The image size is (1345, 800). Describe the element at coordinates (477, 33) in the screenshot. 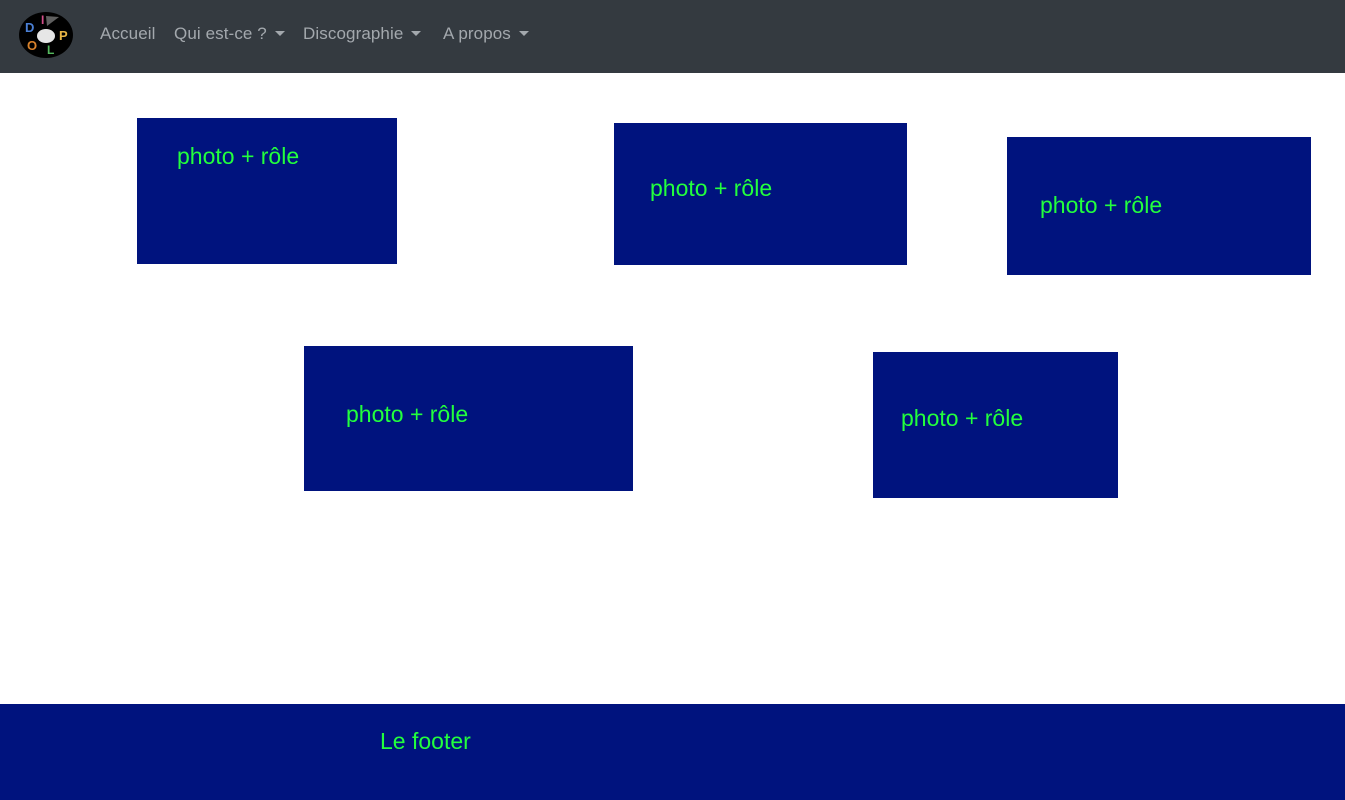

I see `nav-a-propos-label: A propos` at that location.